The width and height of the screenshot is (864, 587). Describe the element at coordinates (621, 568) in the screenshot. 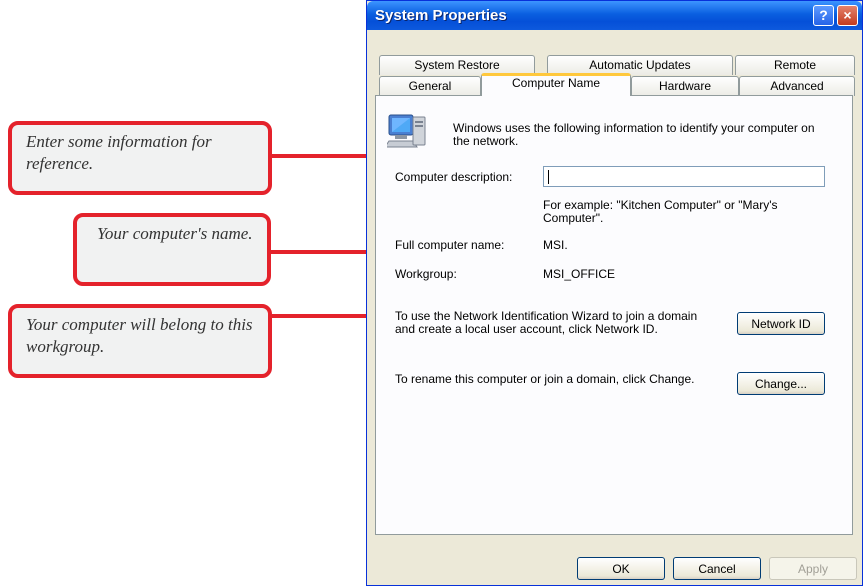

I see `ok-button: OK` at that location.